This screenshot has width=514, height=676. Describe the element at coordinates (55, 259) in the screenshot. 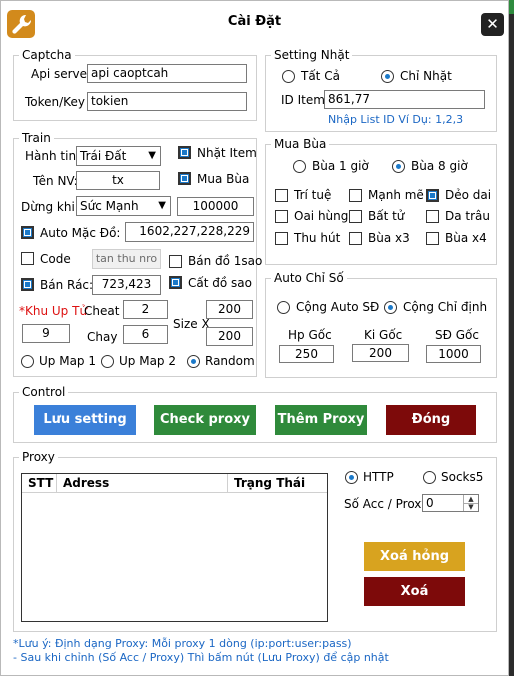

I see `code-label: Code` at that location.